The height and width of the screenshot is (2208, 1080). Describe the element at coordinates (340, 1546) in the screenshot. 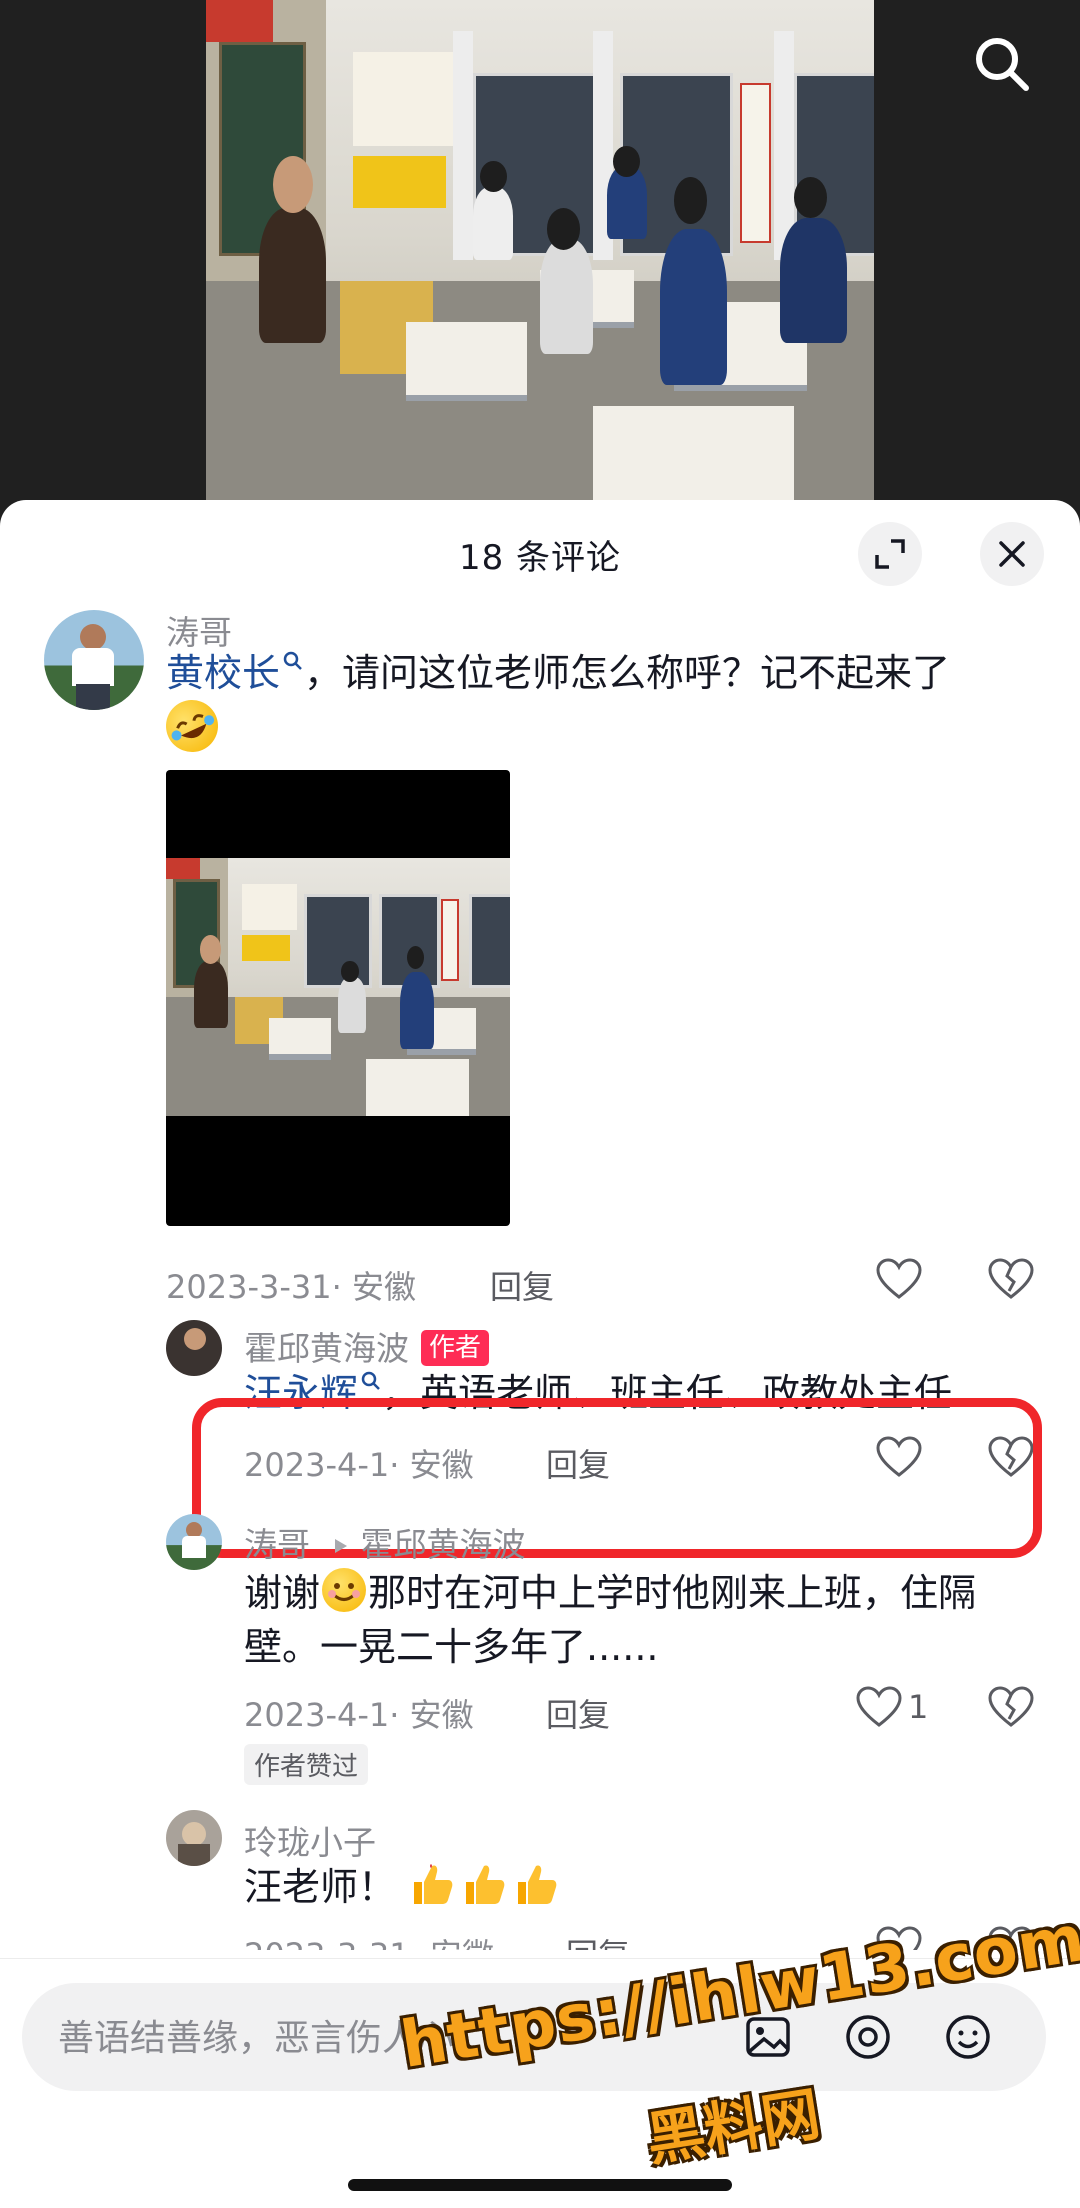

I see `reply-arrow-icon` at that location.